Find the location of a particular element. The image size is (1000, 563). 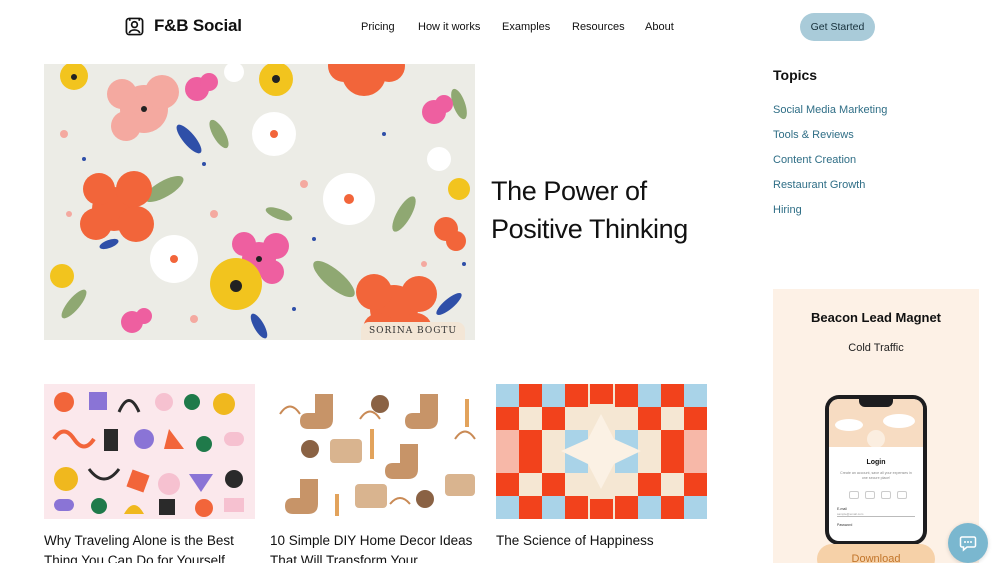

nav-about: About is located at coordinates (659, 27).